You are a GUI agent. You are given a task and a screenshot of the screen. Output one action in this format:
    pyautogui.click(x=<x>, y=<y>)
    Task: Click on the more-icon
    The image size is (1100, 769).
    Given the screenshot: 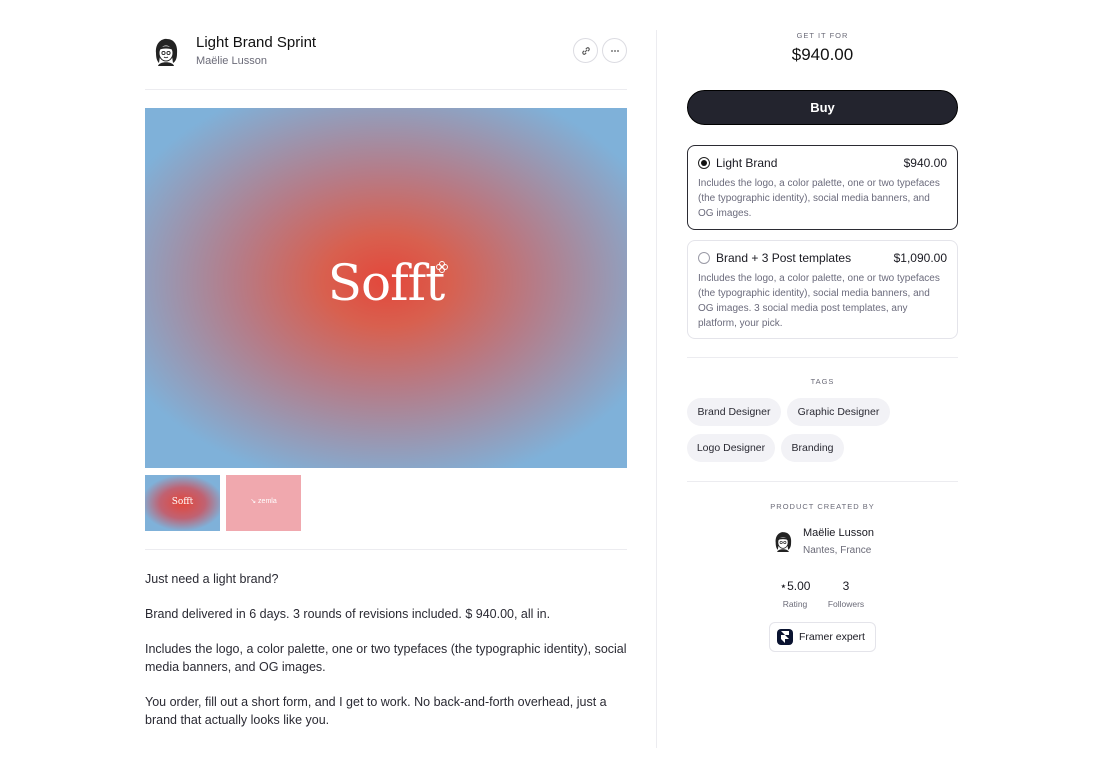 What is the action you would take?
    pyautogui.click(x=614, y=50)
    